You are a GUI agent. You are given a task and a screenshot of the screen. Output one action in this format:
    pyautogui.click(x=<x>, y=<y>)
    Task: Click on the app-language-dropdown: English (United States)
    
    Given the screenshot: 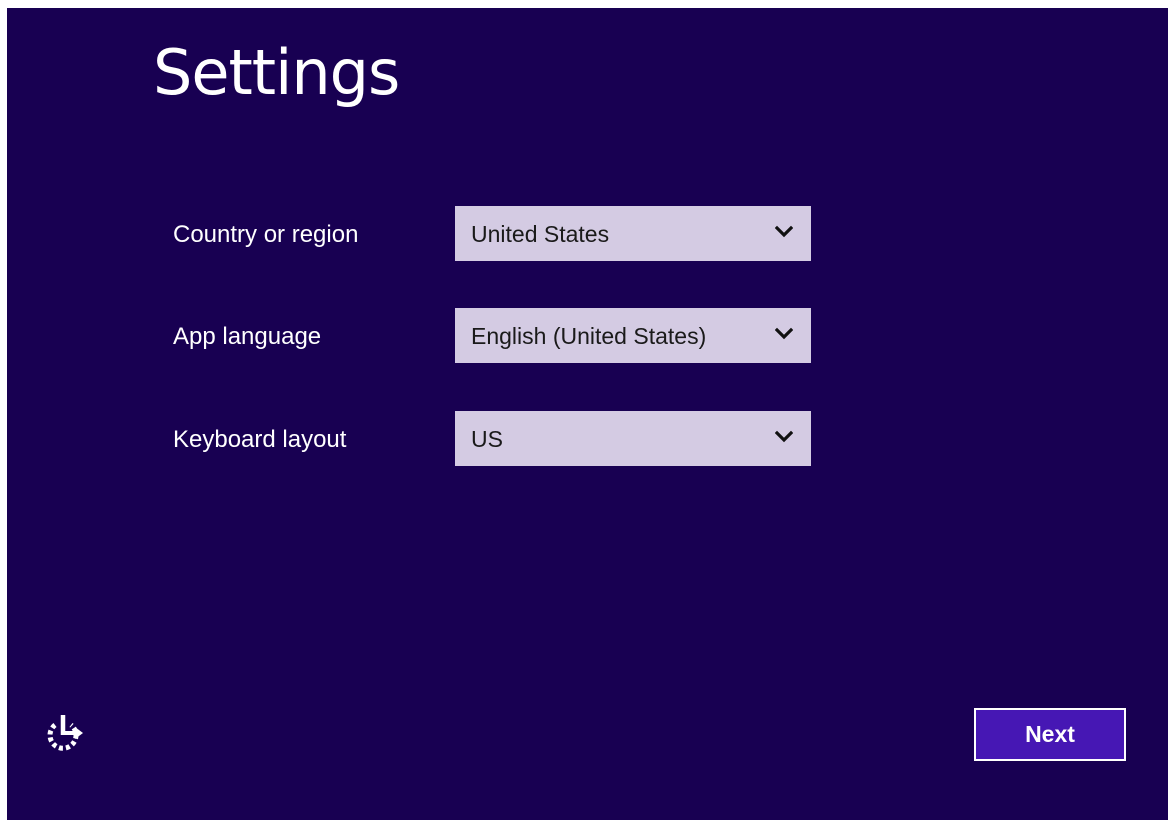 What is the action you would take?
    pyautogui.click(x=633, y=335)
    